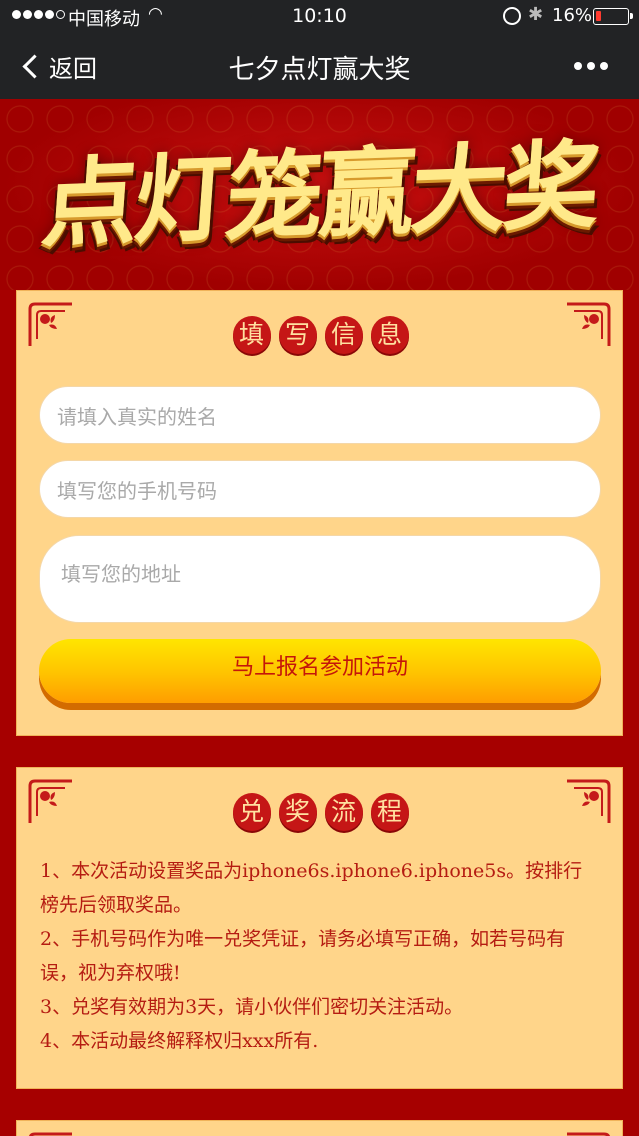  Describe the element at coordinates (320, 335) in the screenshot. I see `form-heading: 填 写 信 息` at that location.